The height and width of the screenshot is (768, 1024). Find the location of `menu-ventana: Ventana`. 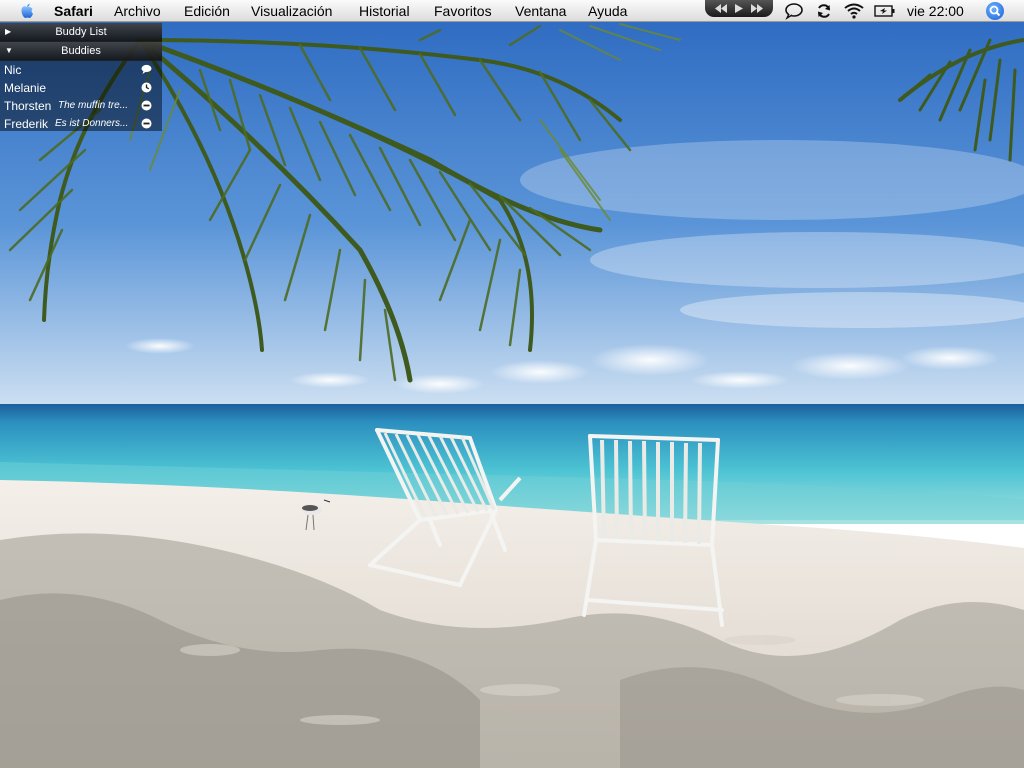

menu-ventana: Ventana is located at coordinates (540, 11).